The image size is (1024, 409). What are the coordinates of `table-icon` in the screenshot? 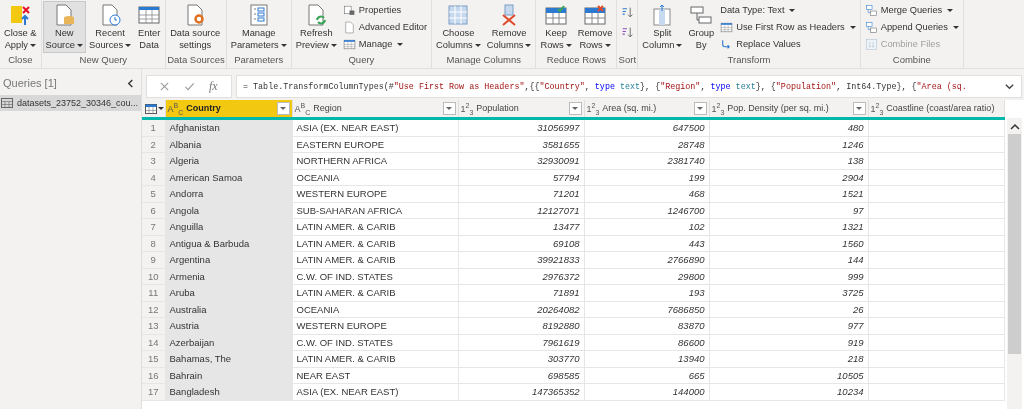 It's located at (7, 103).